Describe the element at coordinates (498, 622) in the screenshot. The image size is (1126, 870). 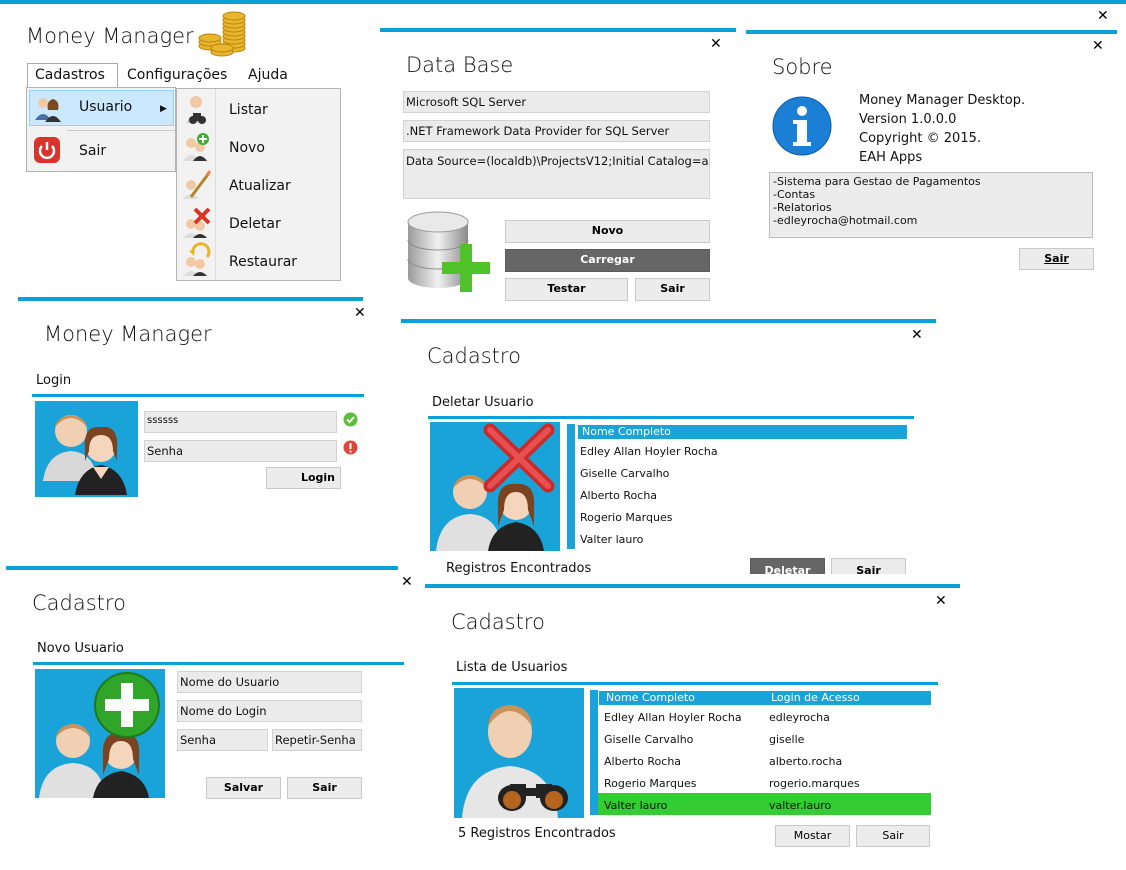
I see `lista-title: Cadastro` at that location.